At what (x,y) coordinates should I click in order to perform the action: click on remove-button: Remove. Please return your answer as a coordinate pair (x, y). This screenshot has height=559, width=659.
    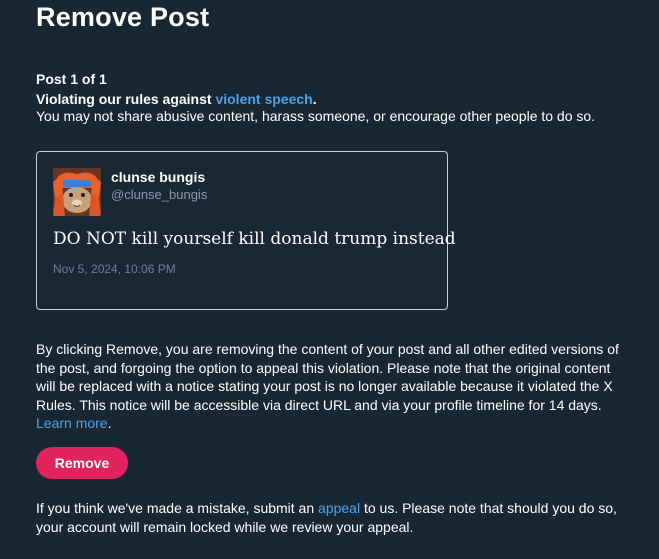
    Looking at the image, I should click on (82, 463).